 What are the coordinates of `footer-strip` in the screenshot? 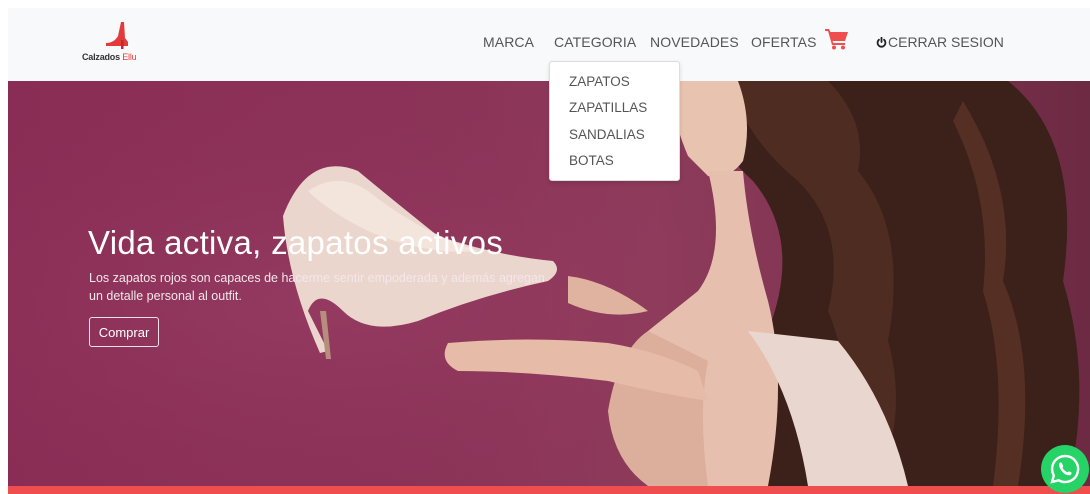 It's located at (549, 490).